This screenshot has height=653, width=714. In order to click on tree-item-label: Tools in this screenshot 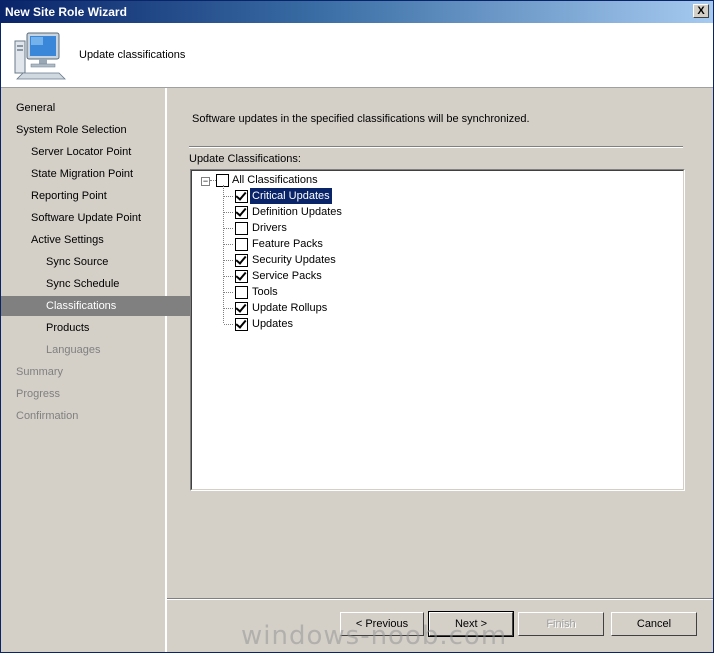, I will do `click(265, 292)`.